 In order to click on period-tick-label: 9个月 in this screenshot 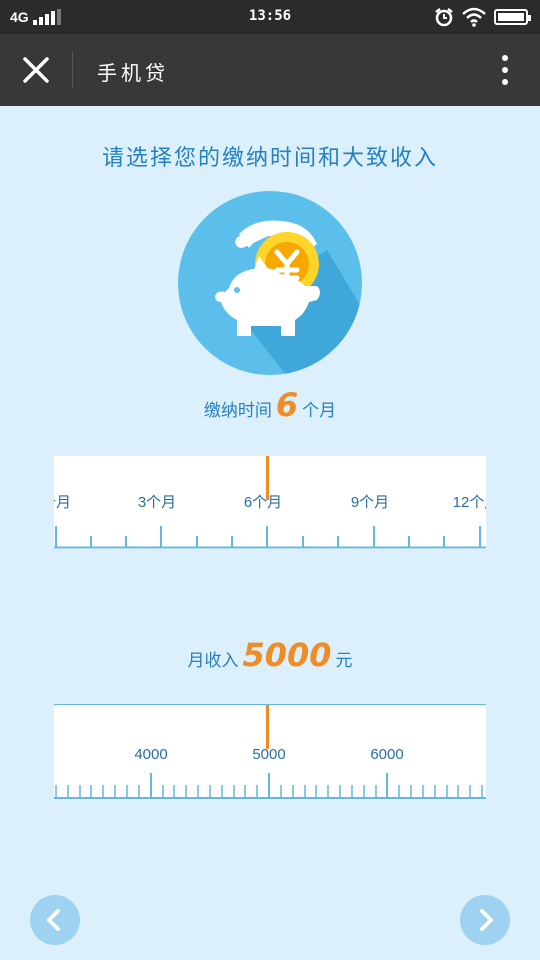, I will do `click(370, 502)`.